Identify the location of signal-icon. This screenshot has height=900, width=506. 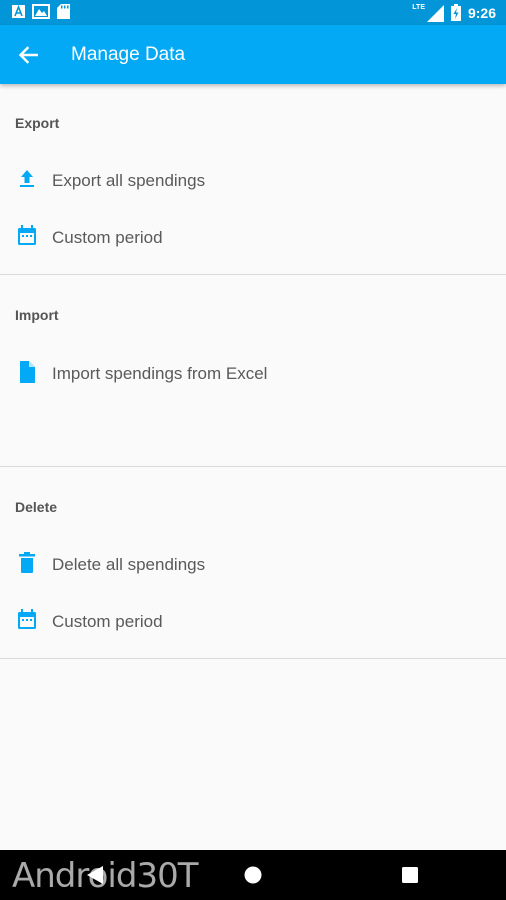
(435, 13).